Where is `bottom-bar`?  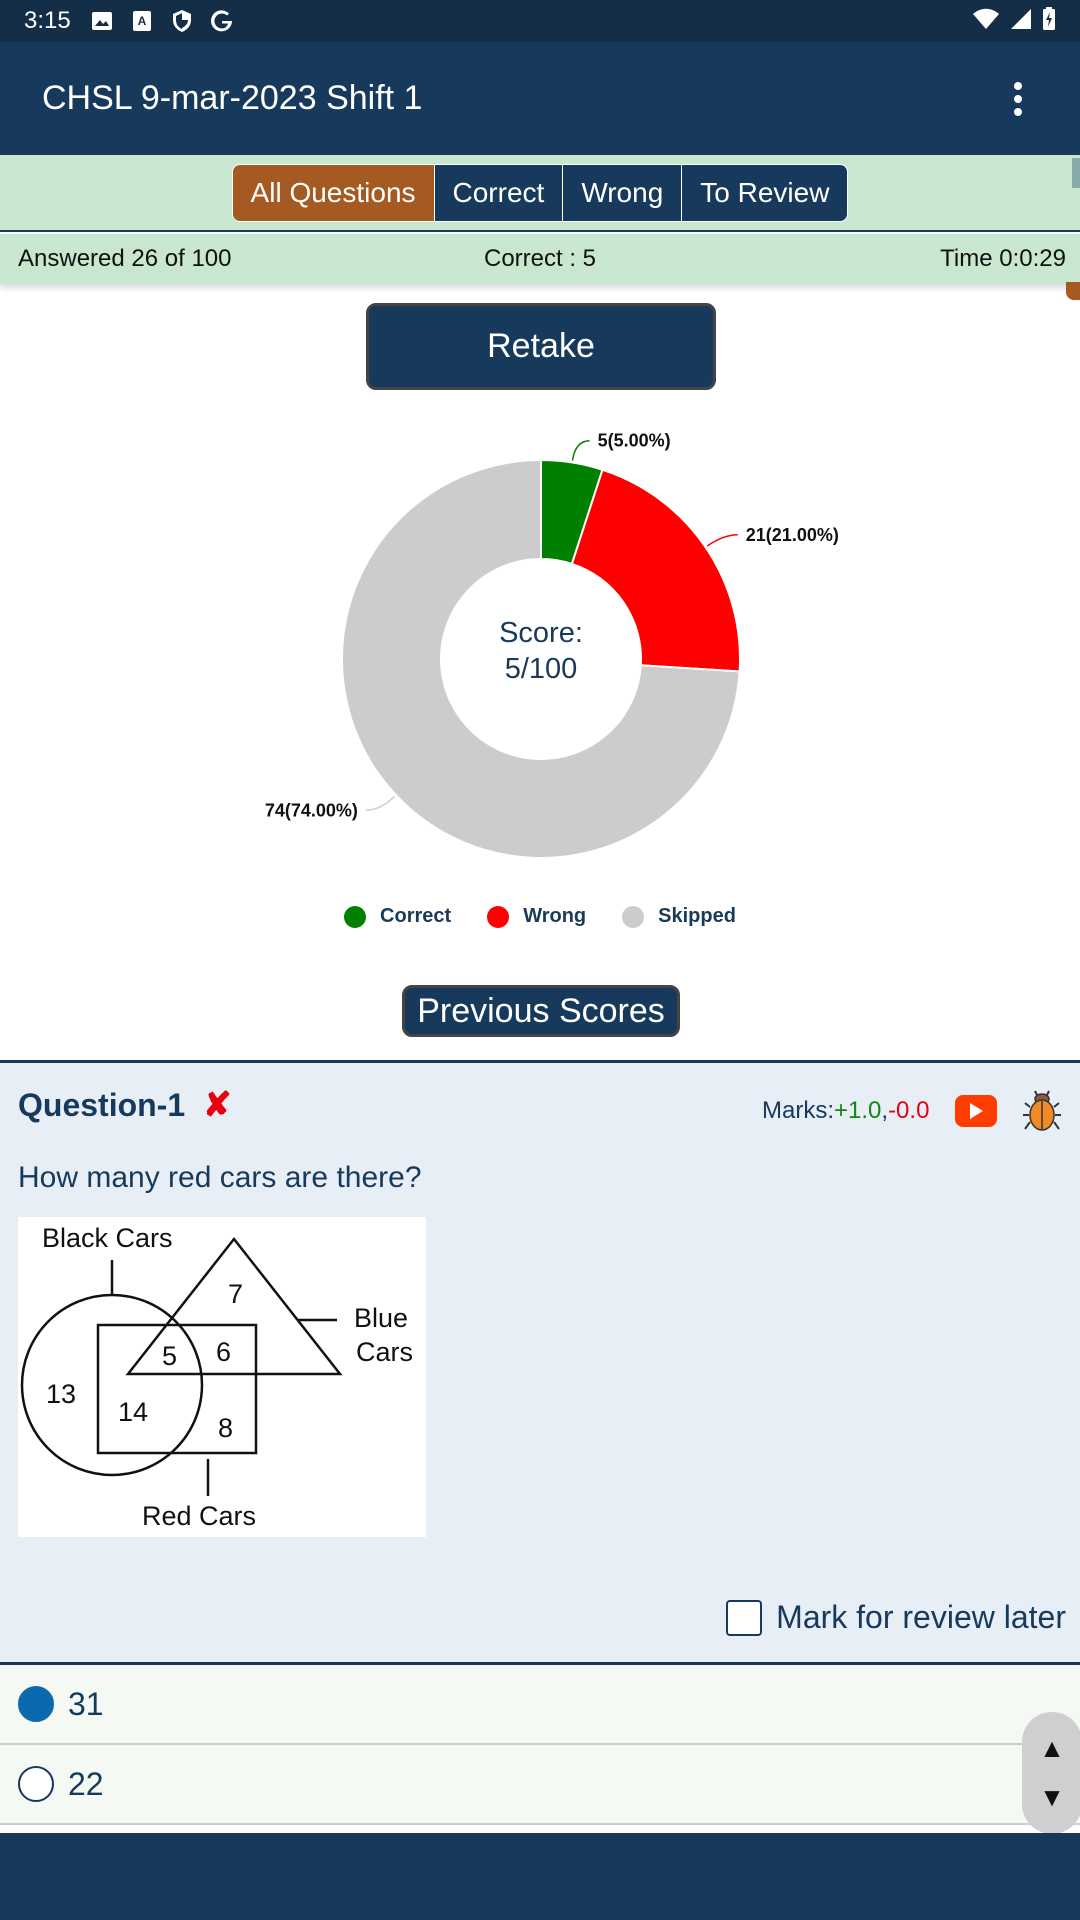 bottom-bar is located at coordinates (540, 1876).